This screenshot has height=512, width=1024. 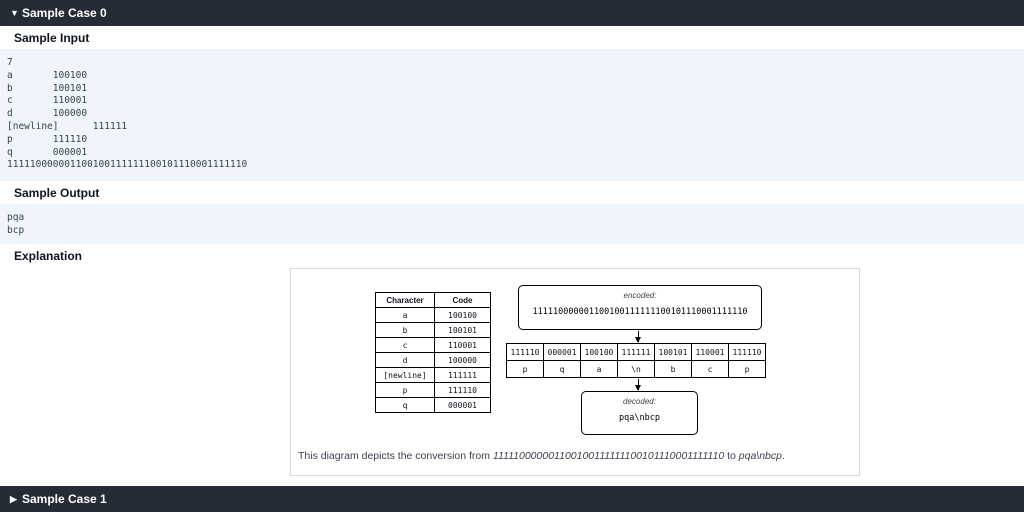 What do you see at coordinates (462, 405) in the screenshot?
I see `row-code: 000001` at bounding box center [462, 405].